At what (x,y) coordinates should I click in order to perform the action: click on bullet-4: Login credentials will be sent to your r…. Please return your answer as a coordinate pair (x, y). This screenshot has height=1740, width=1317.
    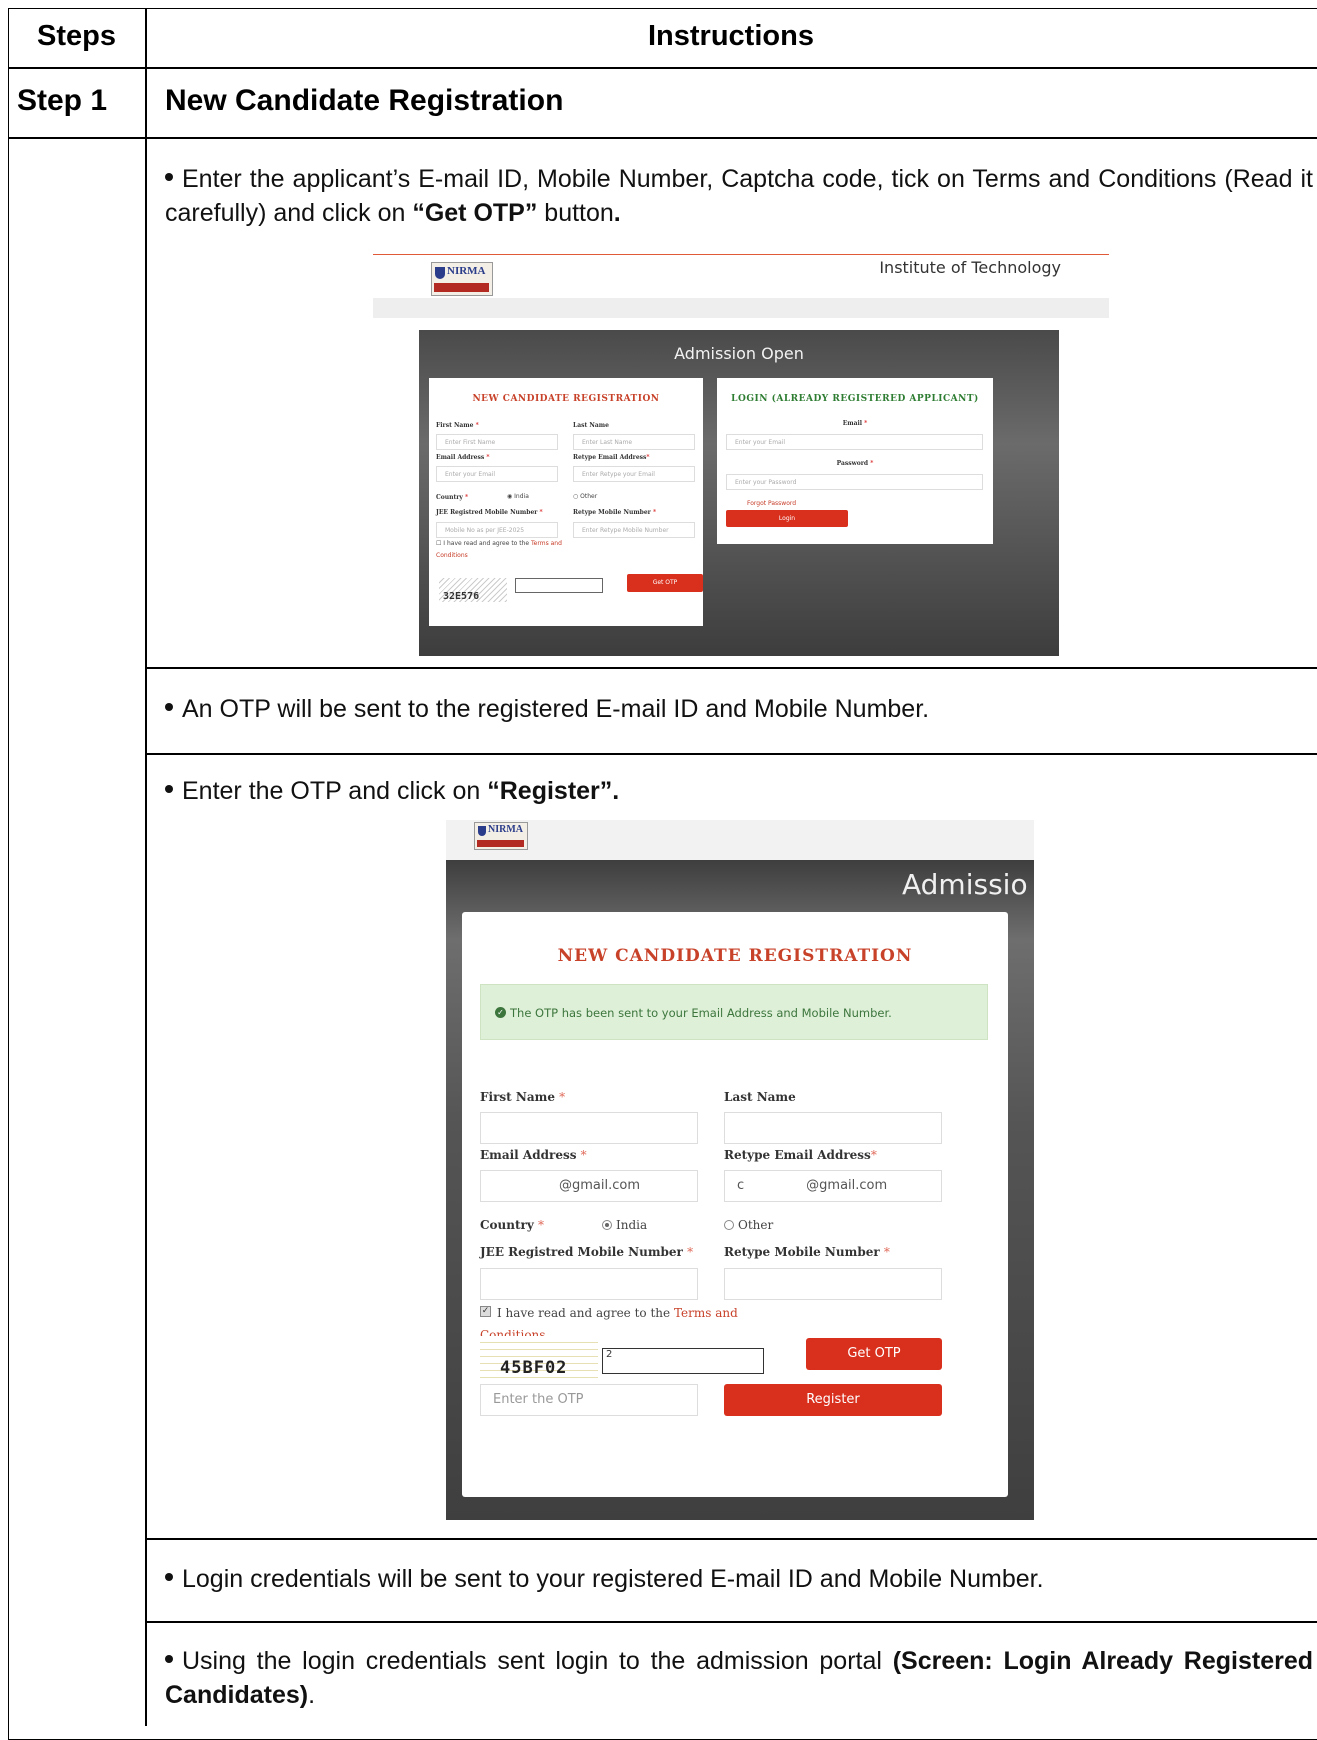
    Looking at the image, I should click on (739, 1579).